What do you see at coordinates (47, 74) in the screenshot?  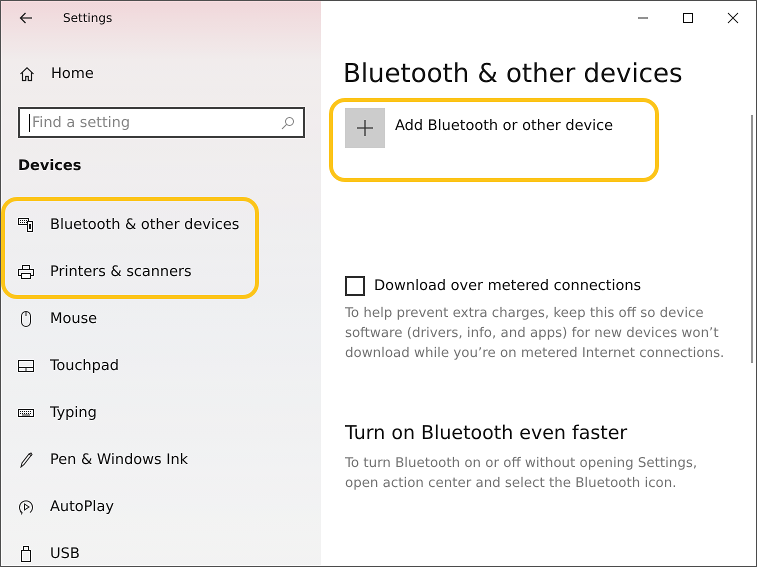 I see `home-link: Home` at bounding box center [47, 74].